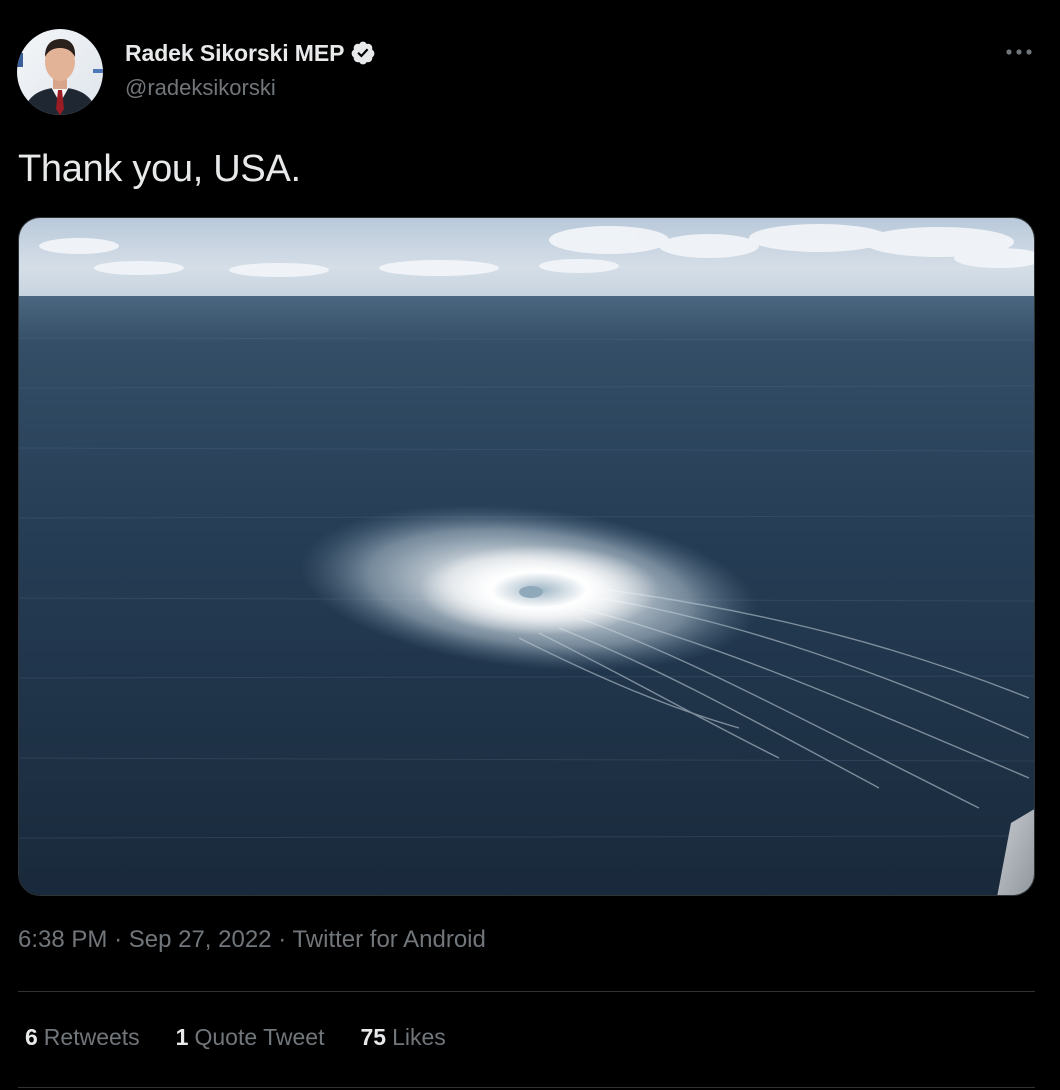 The height and width of the screenshot is (1090, 1060). I want to click on tweet-stats: 6 Retweets 1 Quote Tweet 75 Likes, so click(253, 1037).